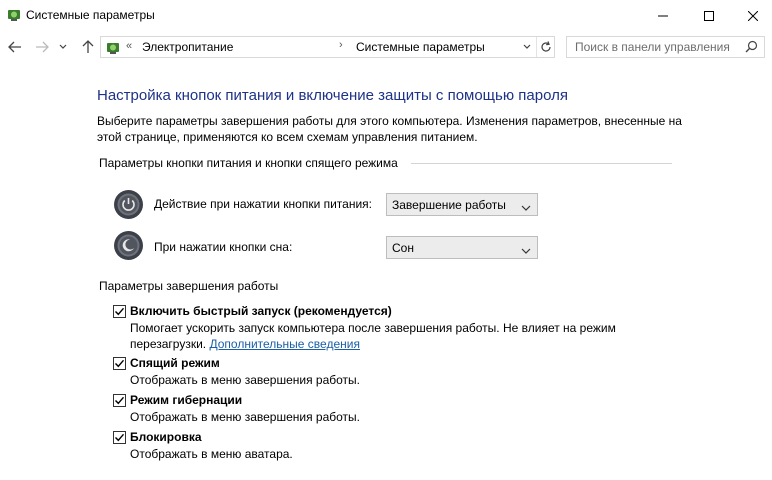  I want to click on power-button-icon, so click(128, 204).